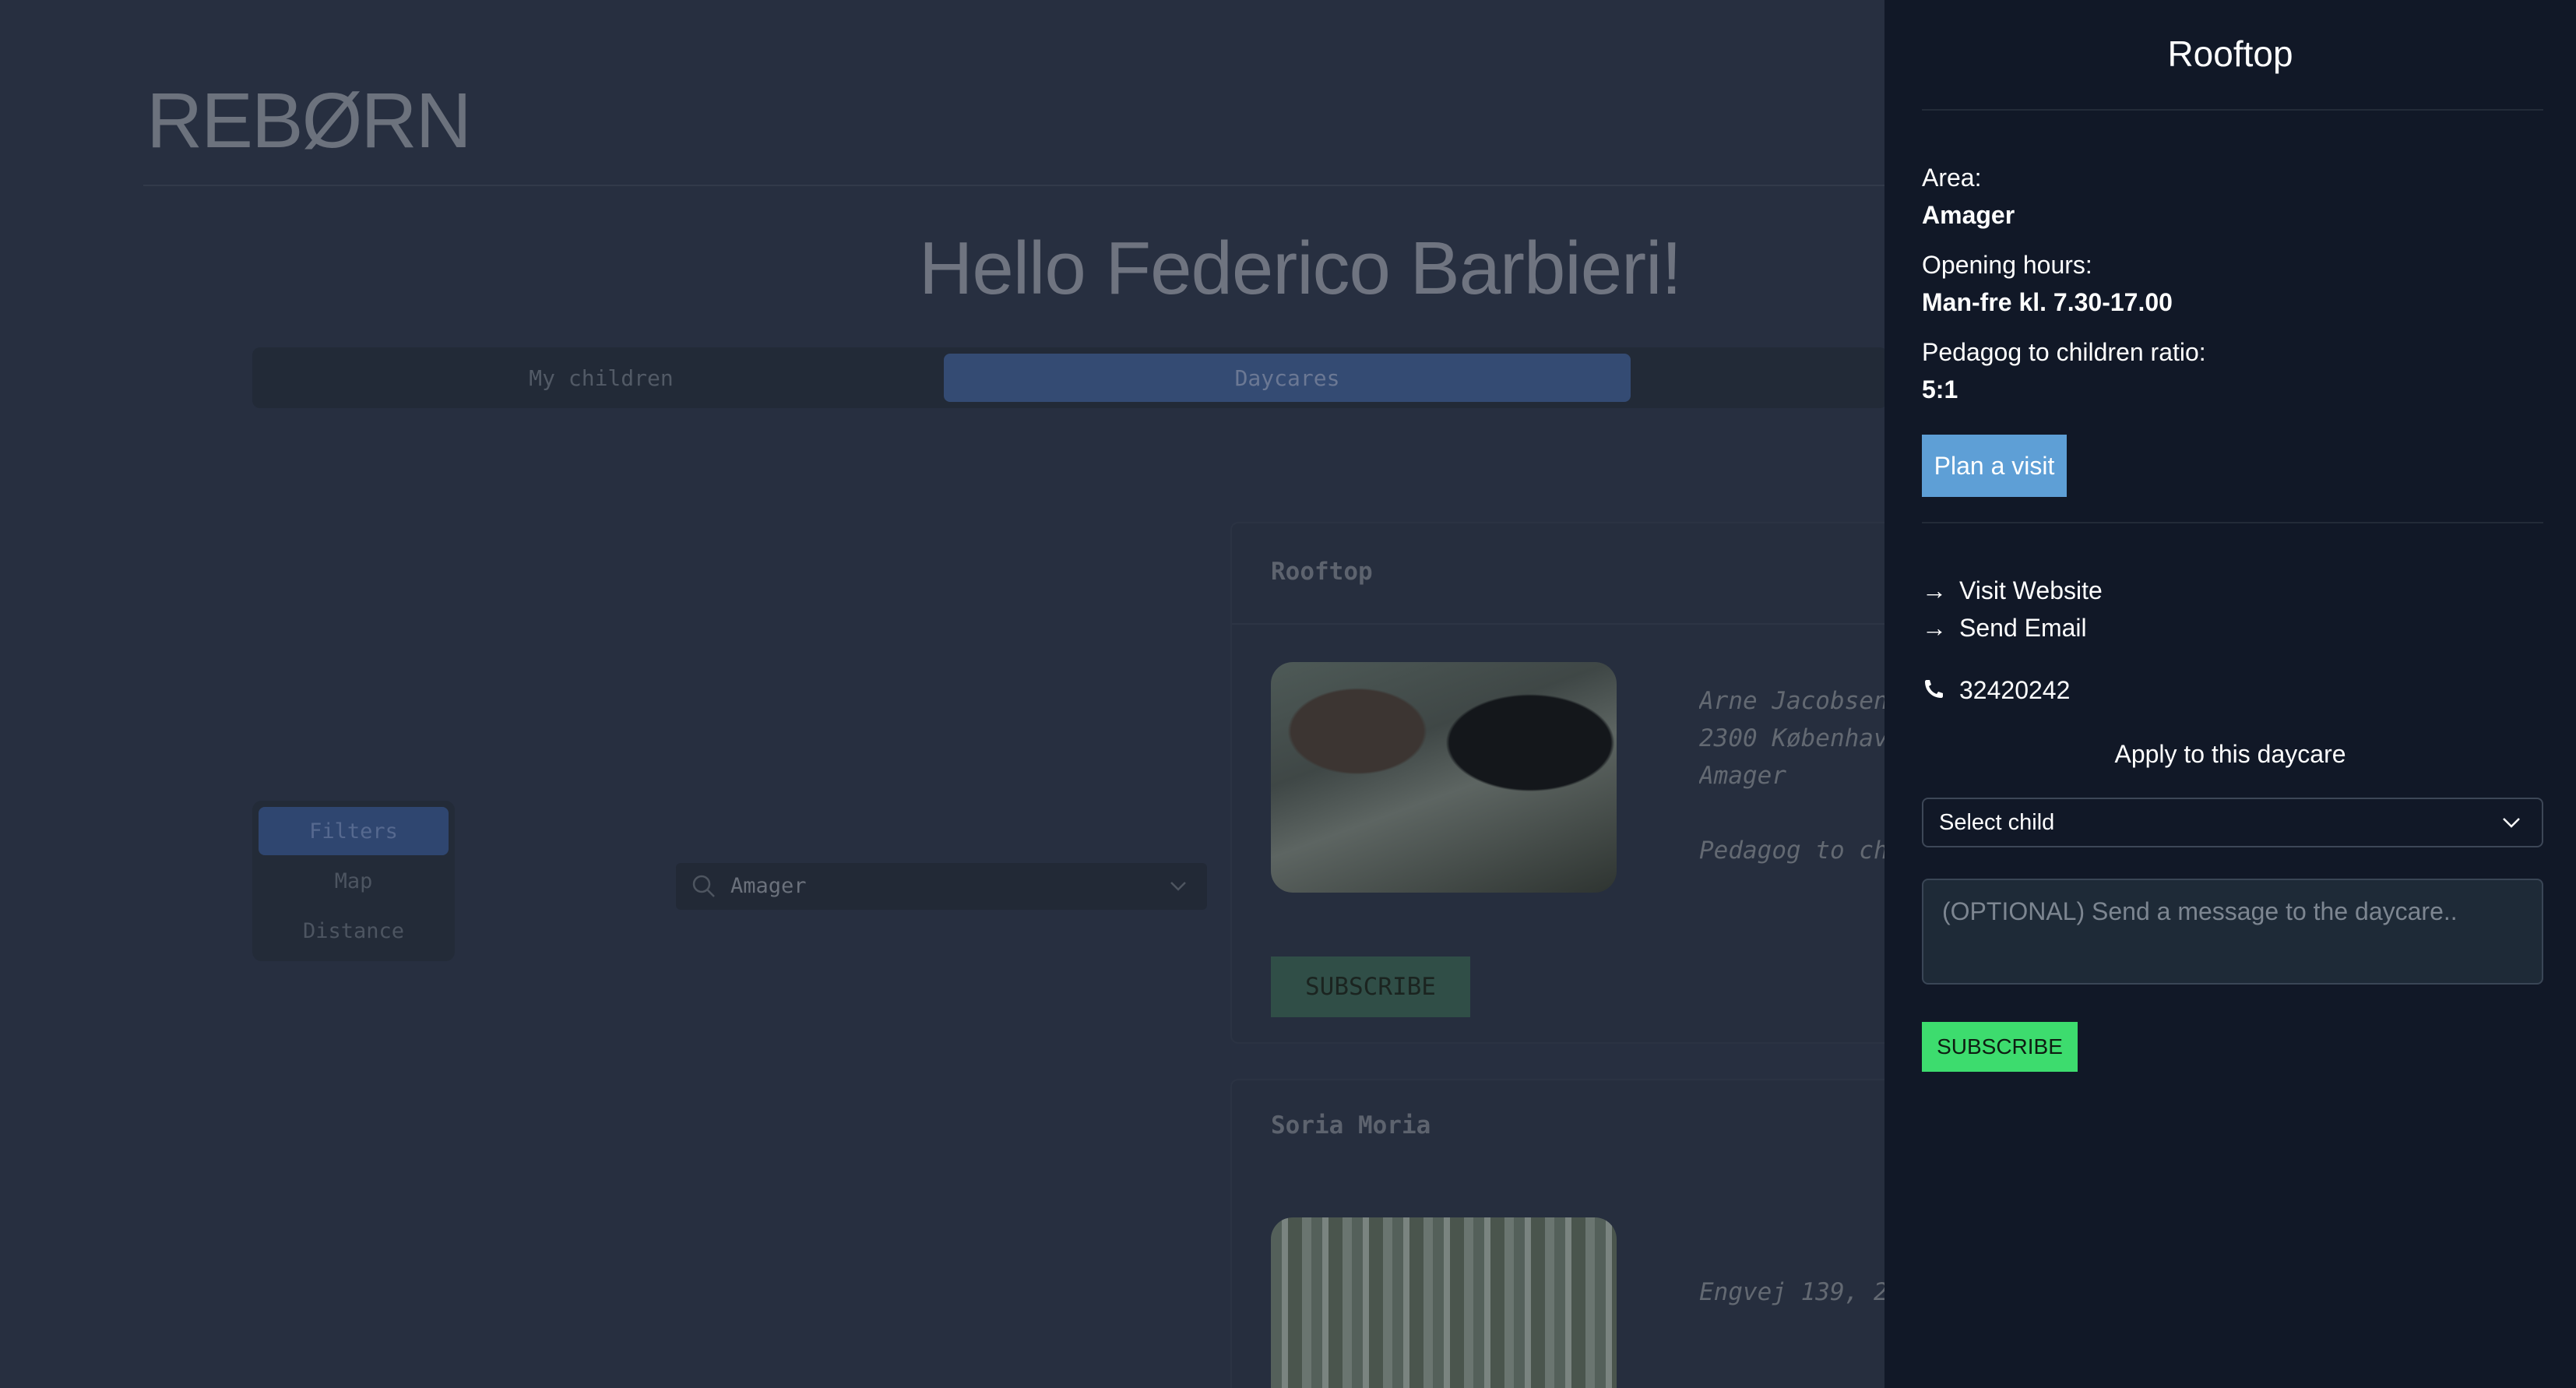  I want to click on area-search-select: Amager, so click(941, 886).